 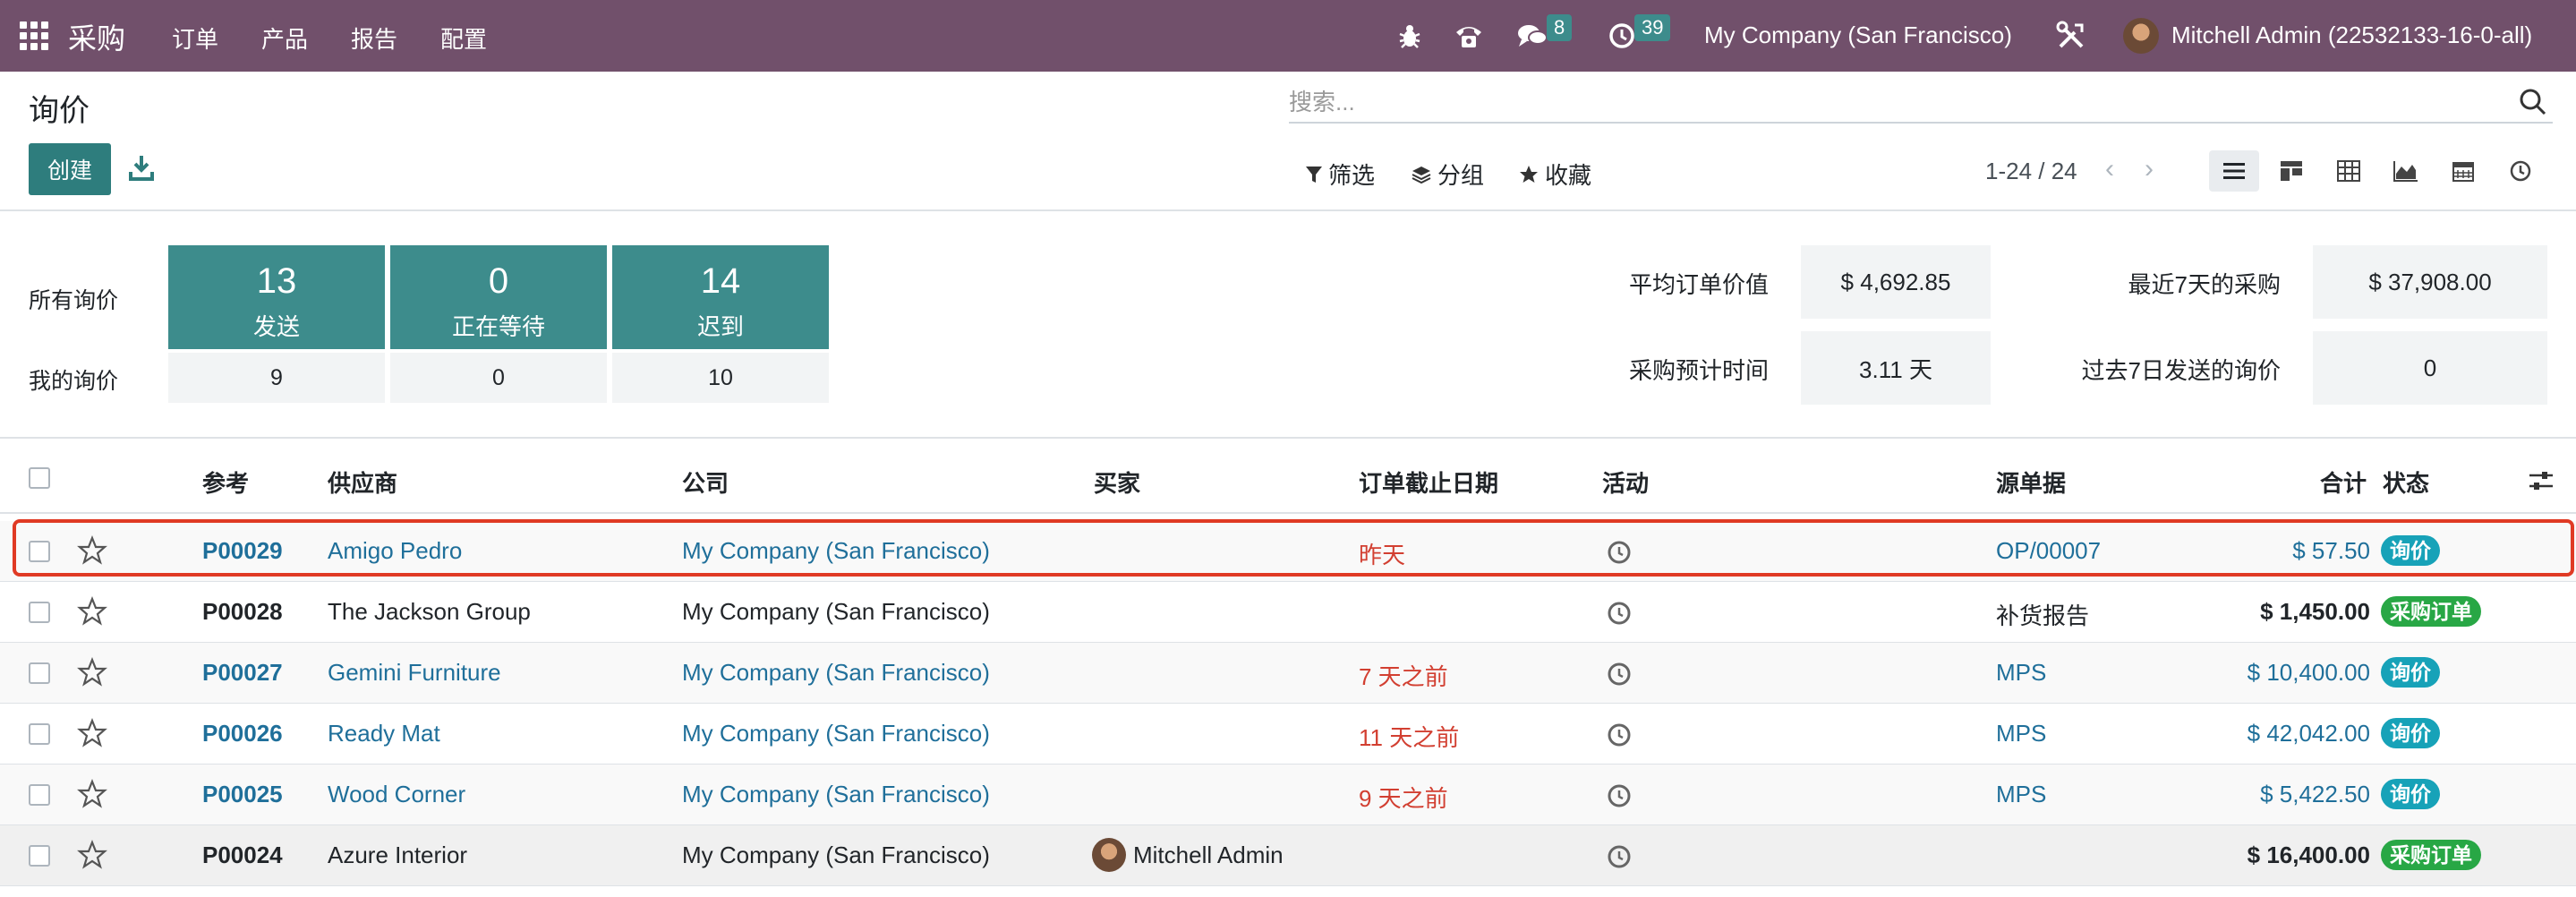 I want to click on graph-view-button, so click(x=2406, y=171).